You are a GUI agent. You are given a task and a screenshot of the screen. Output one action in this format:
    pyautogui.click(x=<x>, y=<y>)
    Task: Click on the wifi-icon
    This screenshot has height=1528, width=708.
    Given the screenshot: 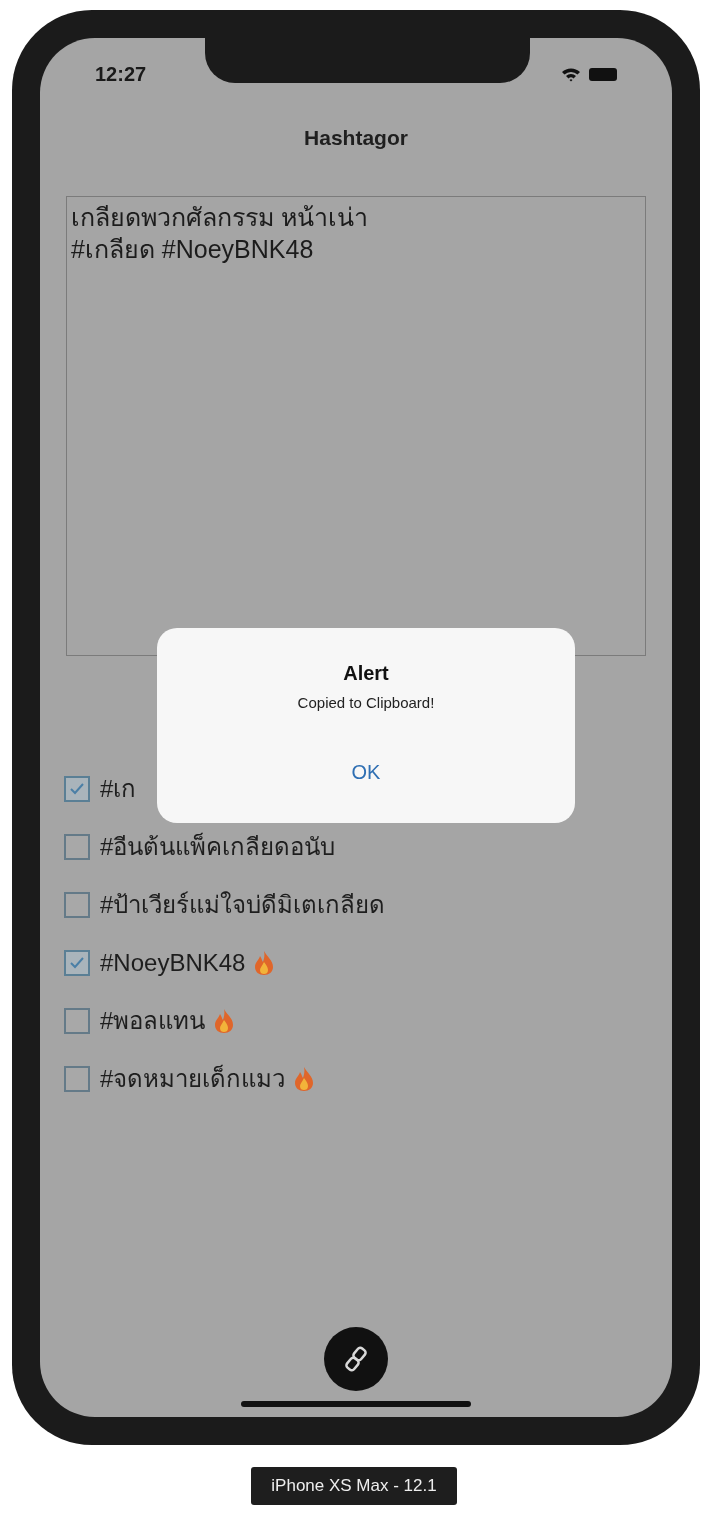 What is the action you would take?
    pyautogui.click(x=571, y=74)
    